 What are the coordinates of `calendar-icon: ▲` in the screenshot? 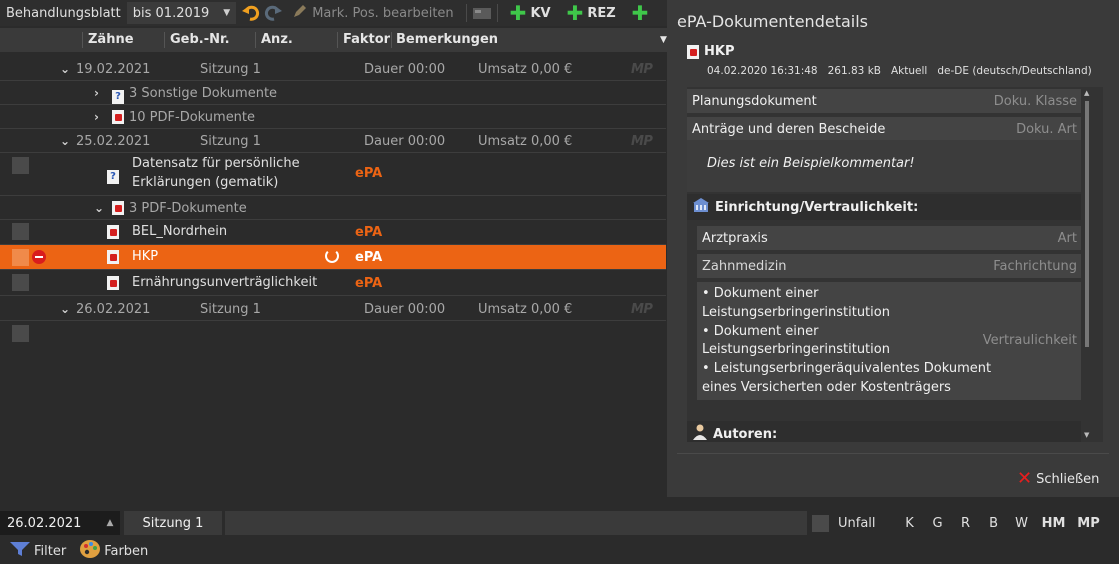 It's located at (110, 523).